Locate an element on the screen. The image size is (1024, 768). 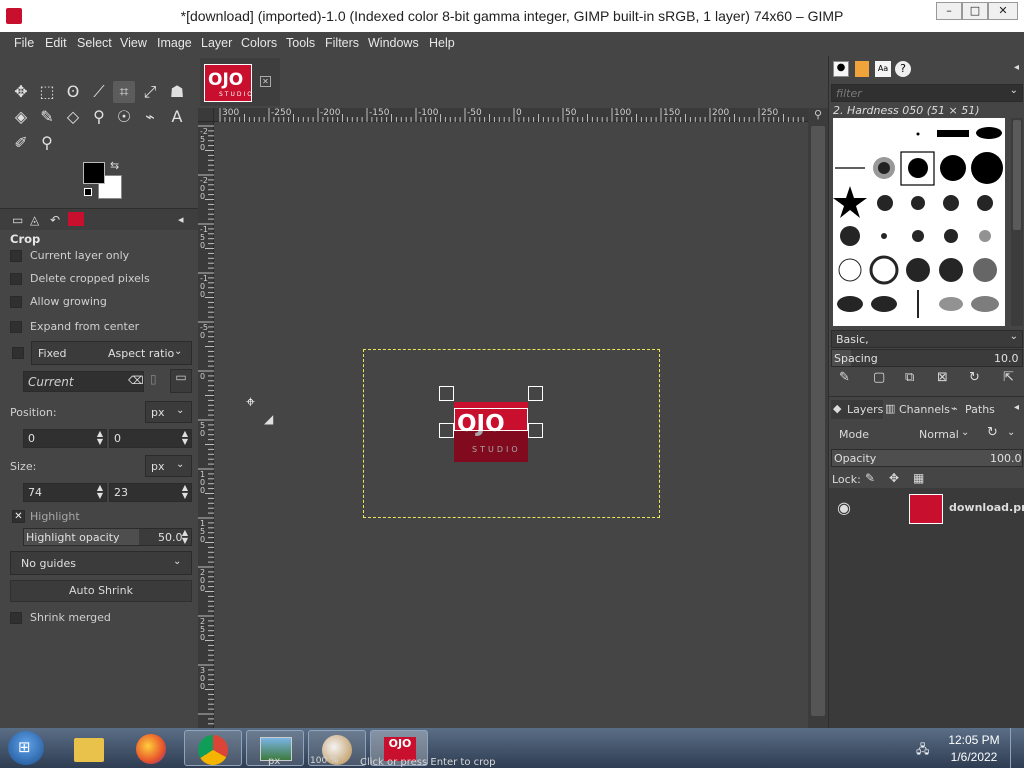
foreground-color-swatch is located at coordinates (94, 173).